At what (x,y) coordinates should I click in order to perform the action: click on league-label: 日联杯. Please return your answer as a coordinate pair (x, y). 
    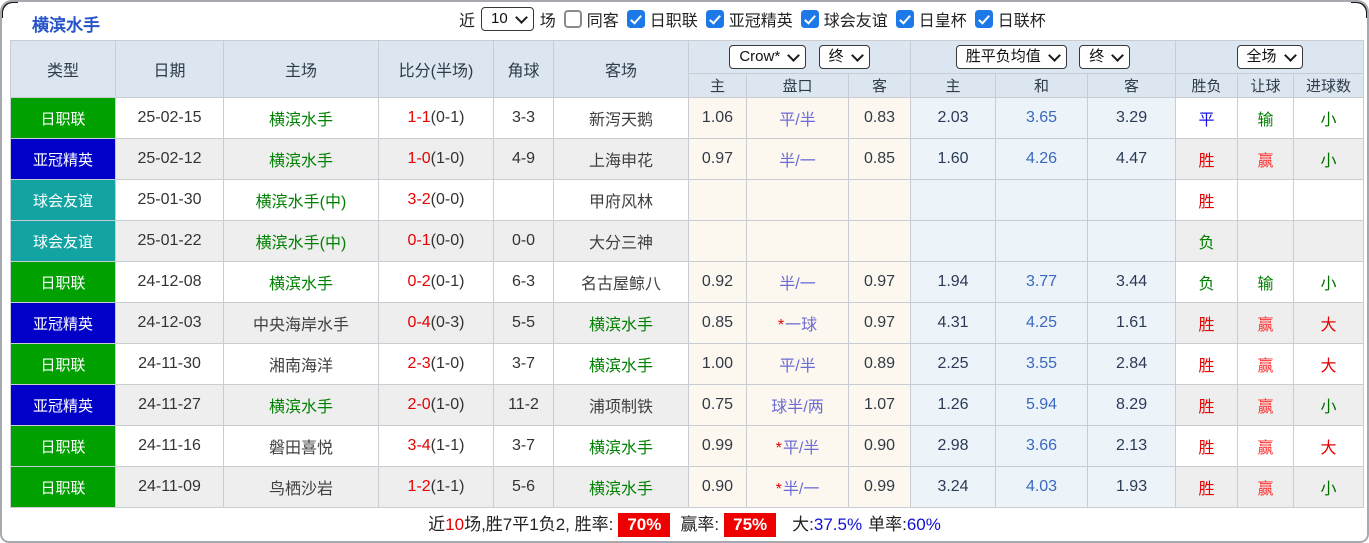
    Looking at the image, I should click on (1021, 21).